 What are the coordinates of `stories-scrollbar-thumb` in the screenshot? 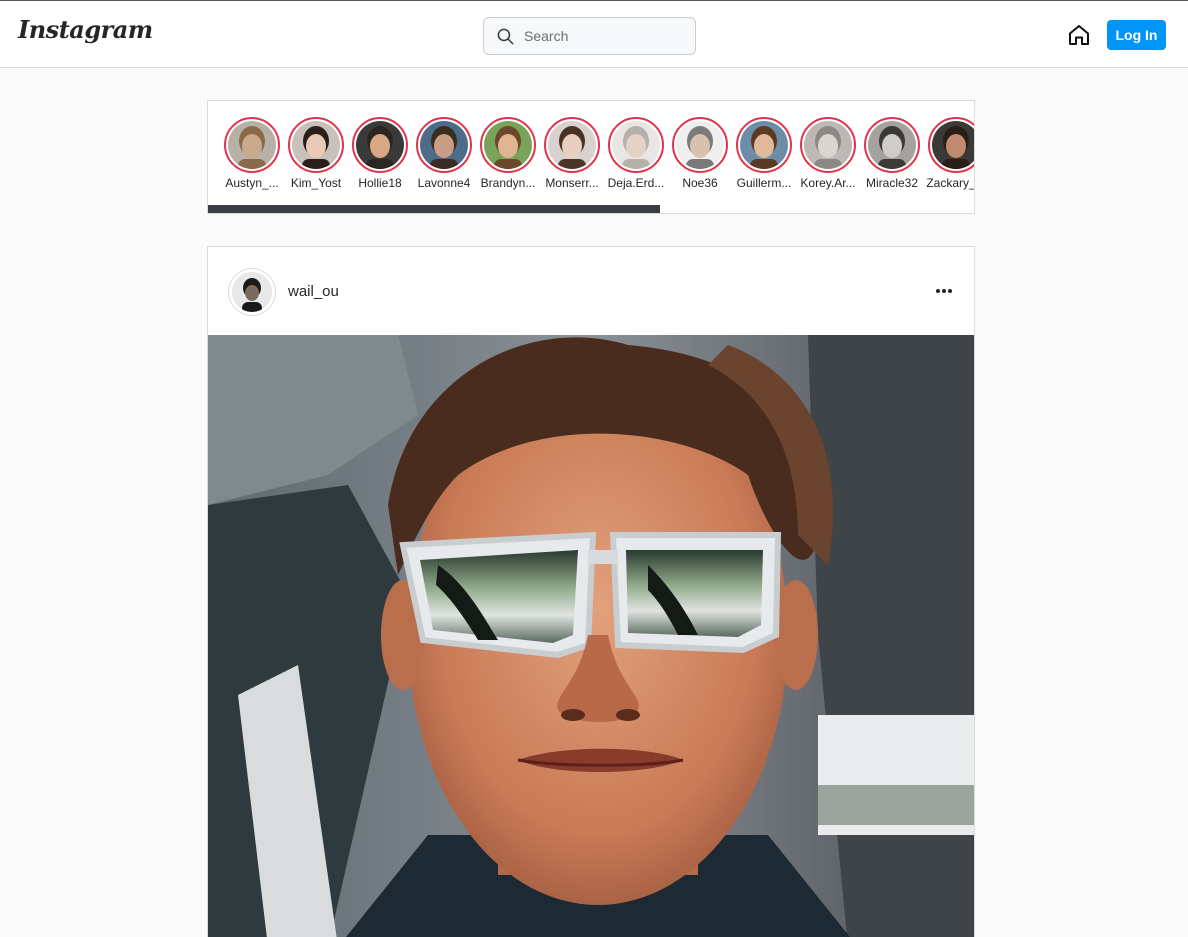 It's located at (434, 209).